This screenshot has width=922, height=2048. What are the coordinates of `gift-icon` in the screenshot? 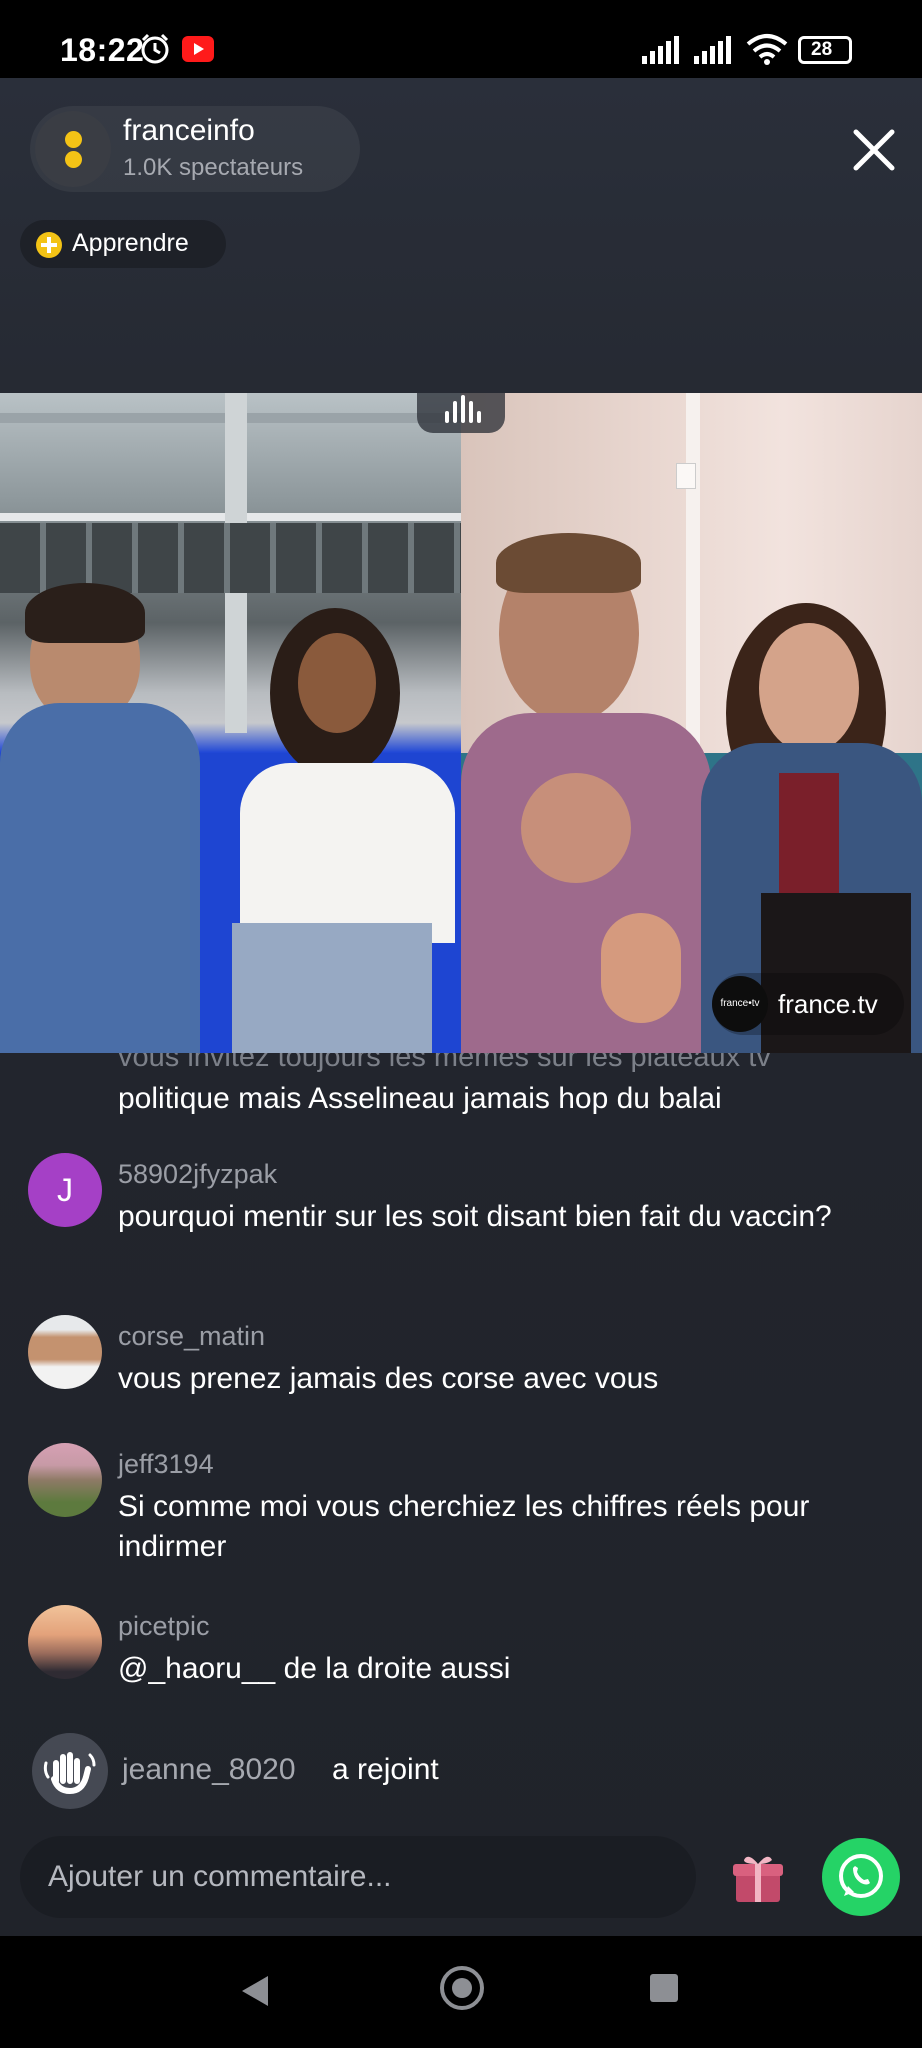 It's located at (758, 1878).